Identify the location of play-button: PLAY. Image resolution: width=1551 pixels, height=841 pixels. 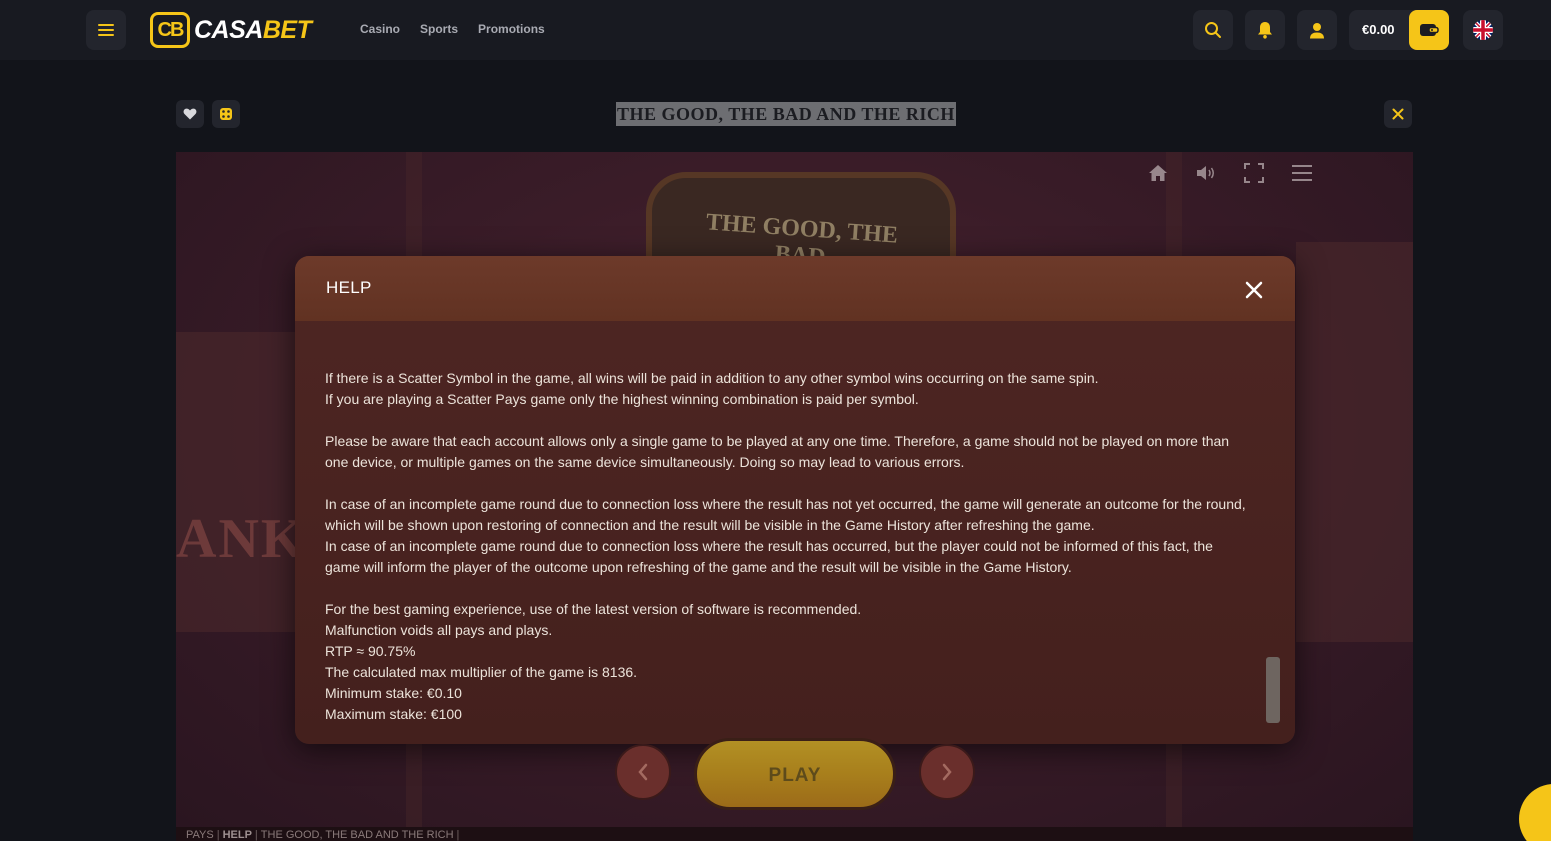
(795, 774).